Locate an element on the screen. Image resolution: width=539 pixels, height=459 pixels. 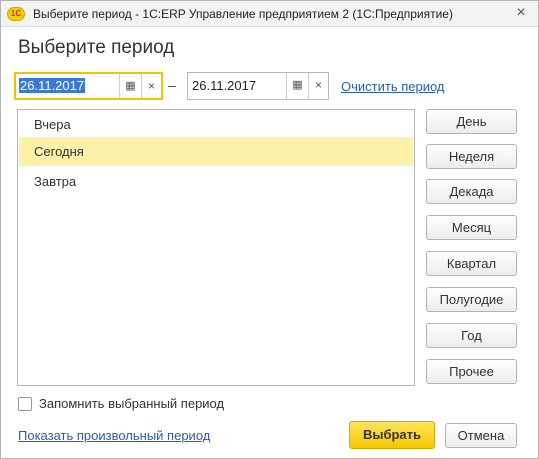
date-from-value: 26.11.2017 is located at coordinates (52, 85).